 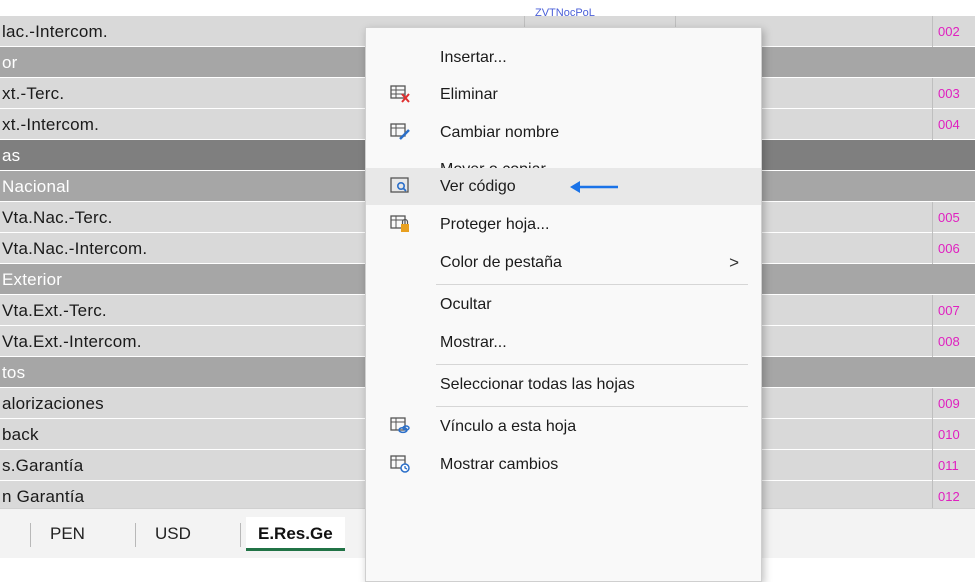 What do you see at coordinates (563, 464) in the screenshot?
I see `menu-item-mostrar-cambios: Mostrar cambios` at bounding box center [563, 464].